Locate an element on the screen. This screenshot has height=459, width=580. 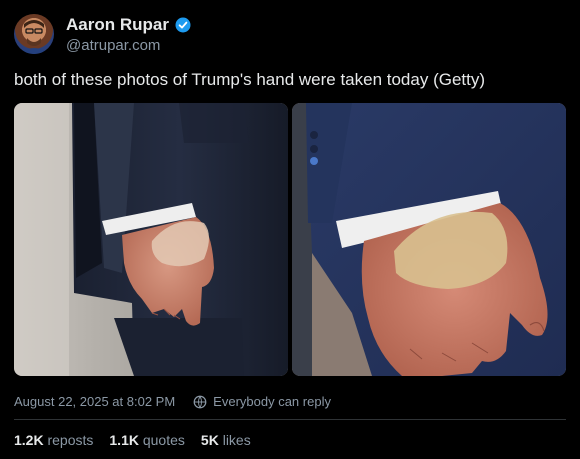
avatar is located at coordinates (34, 34).